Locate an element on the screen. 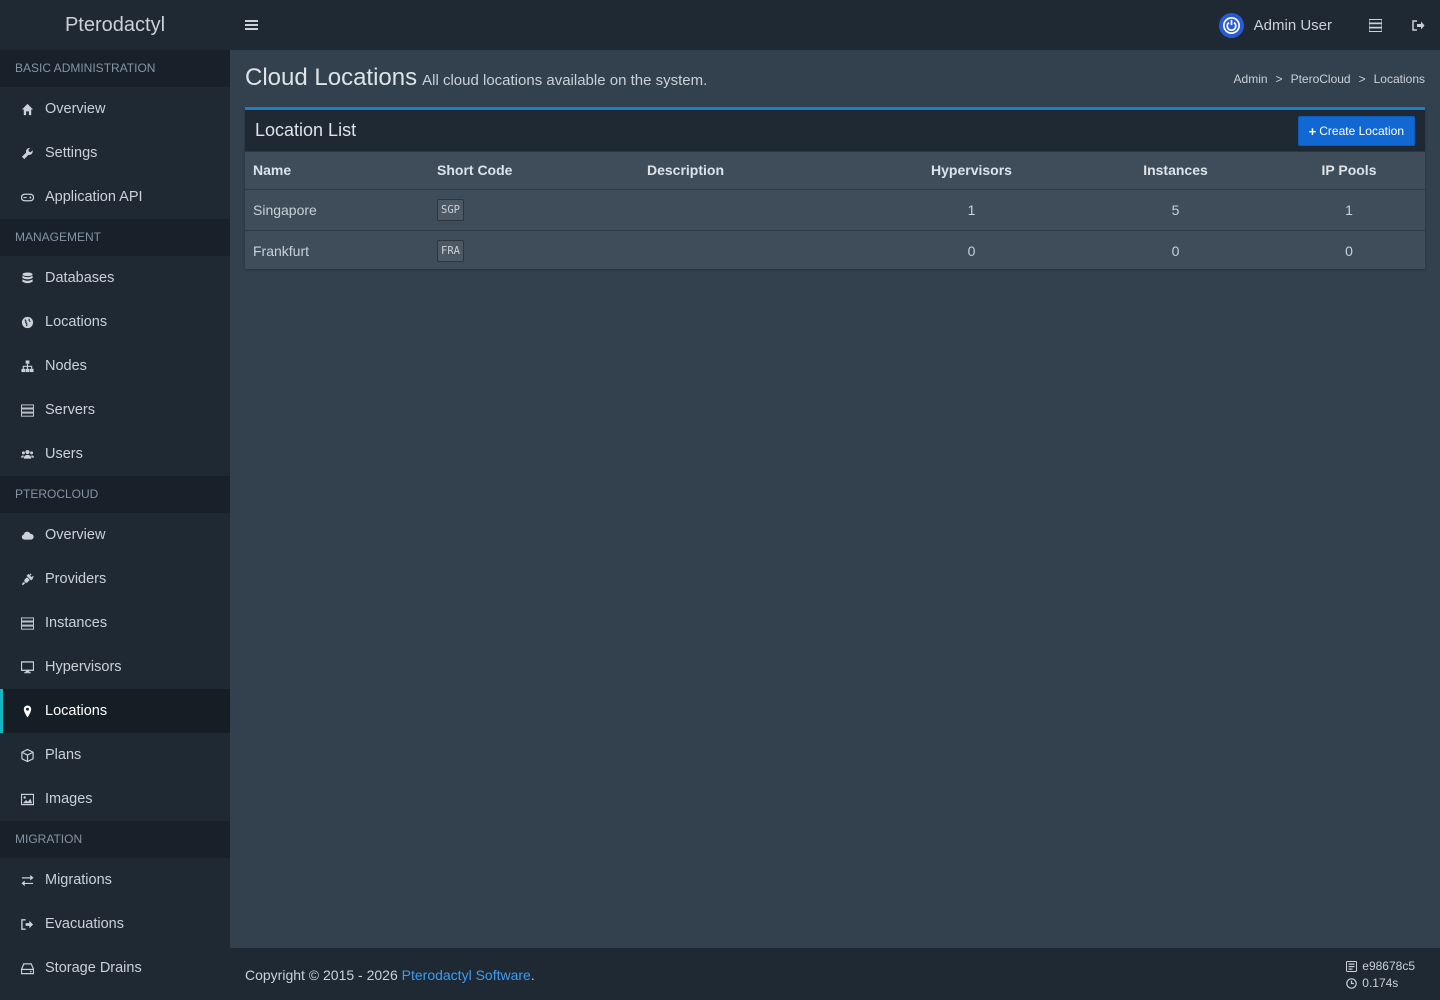 The width and height of the screenshot is (1440, 1000). cell-instances: 5 is located at coordinates (1175, 210).